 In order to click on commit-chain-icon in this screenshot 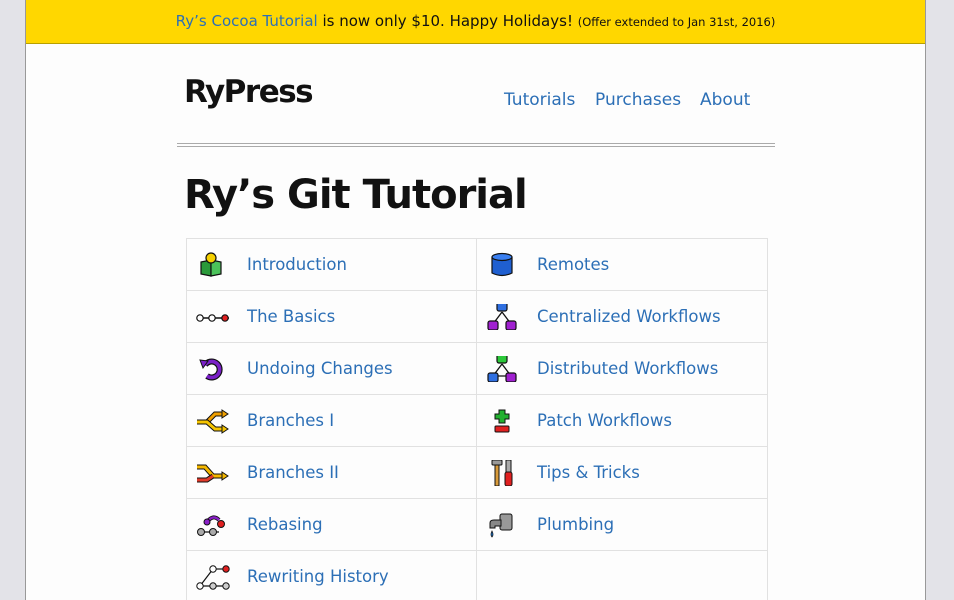, I will do `click(212, 318)`.